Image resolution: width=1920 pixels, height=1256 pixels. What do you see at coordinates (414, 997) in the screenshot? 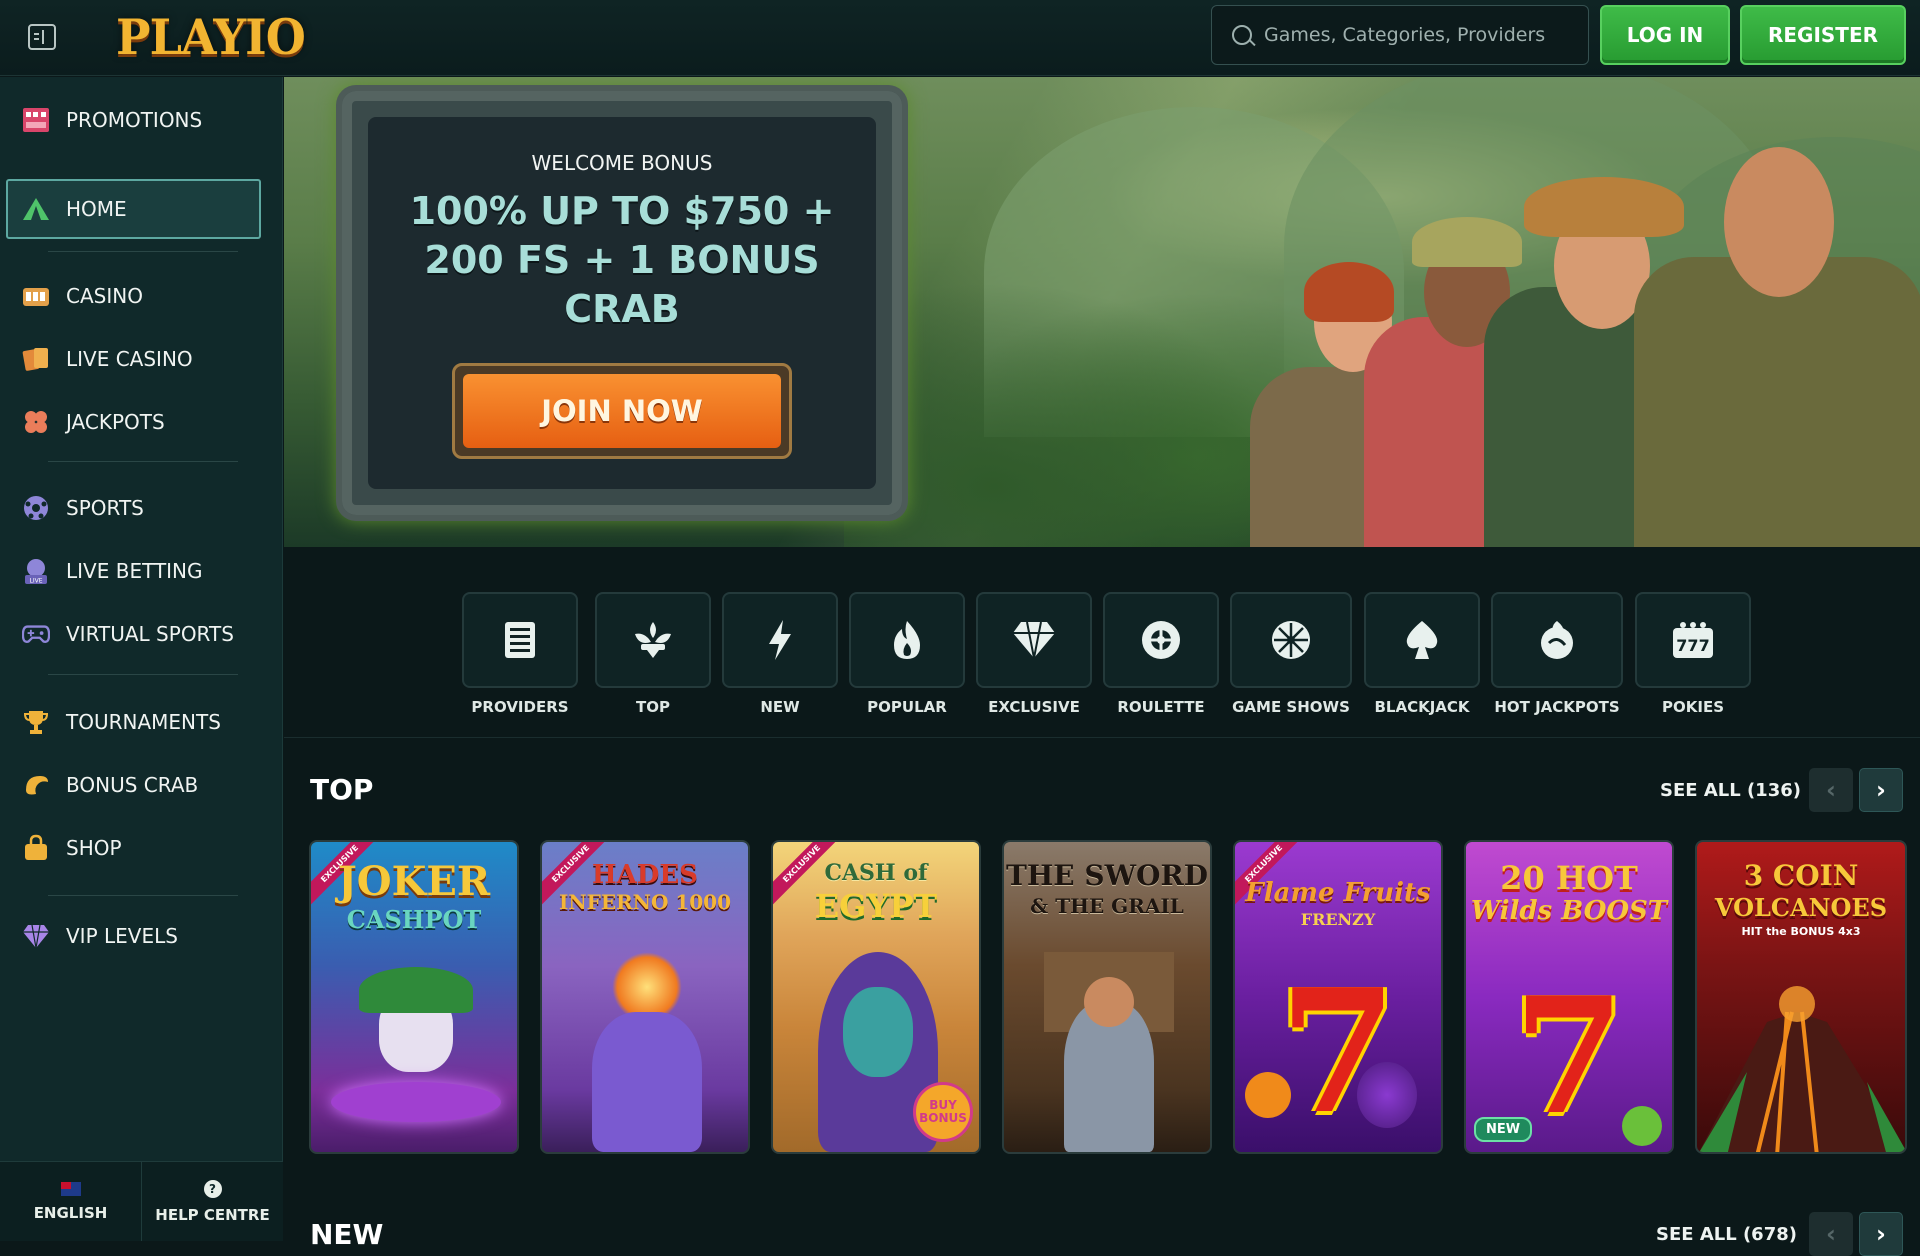
I see `game-tile-joker-cashpot: EXCLUSIVE JOKER CASHPOT` at bounding box center [414, 997].